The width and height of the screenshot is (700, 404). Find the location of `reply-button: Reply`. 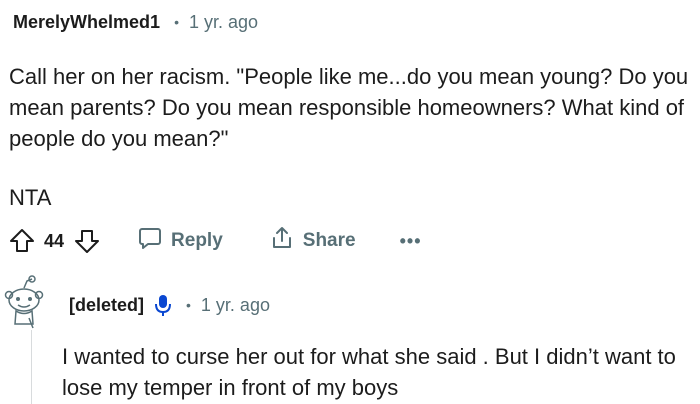

reply-button: Reply is located at coordinates (180, 241).